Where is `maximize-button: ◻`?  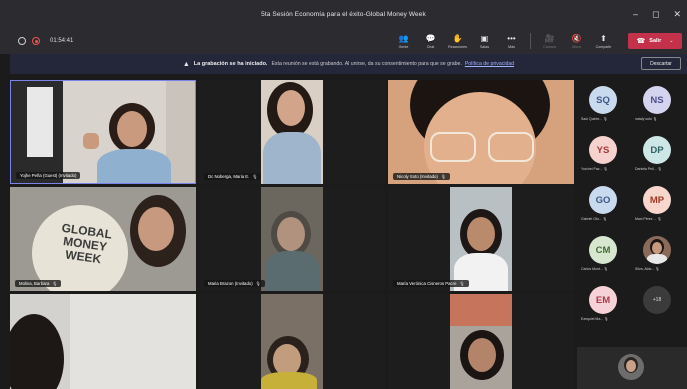
maximize-button: ◻ is located at coordinates (655, 14).